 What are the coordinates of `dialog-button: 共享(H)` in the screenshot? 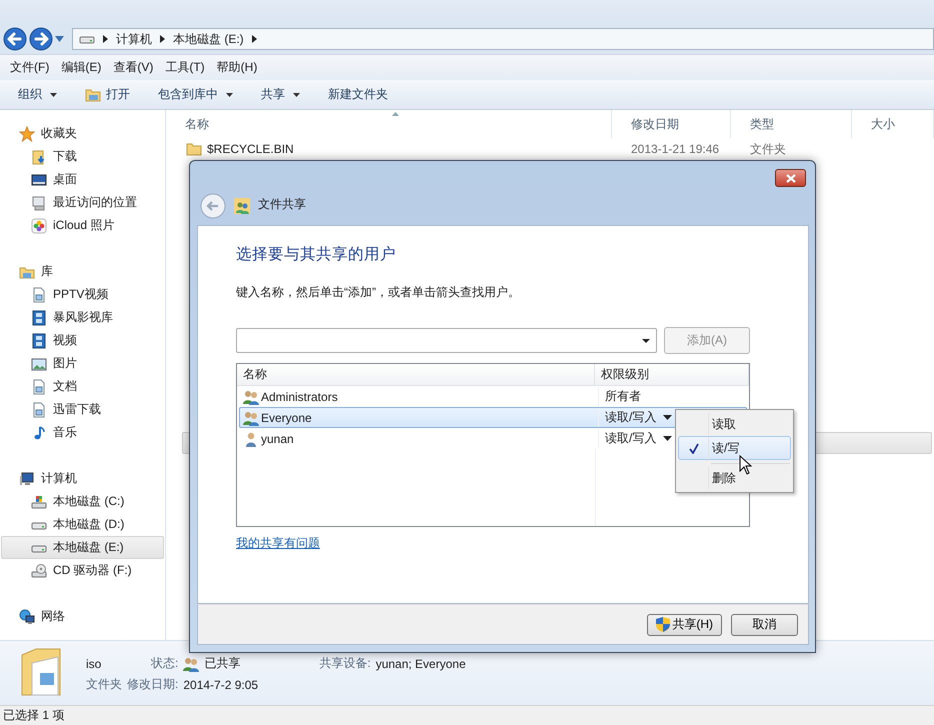 It's located at (684, 625).